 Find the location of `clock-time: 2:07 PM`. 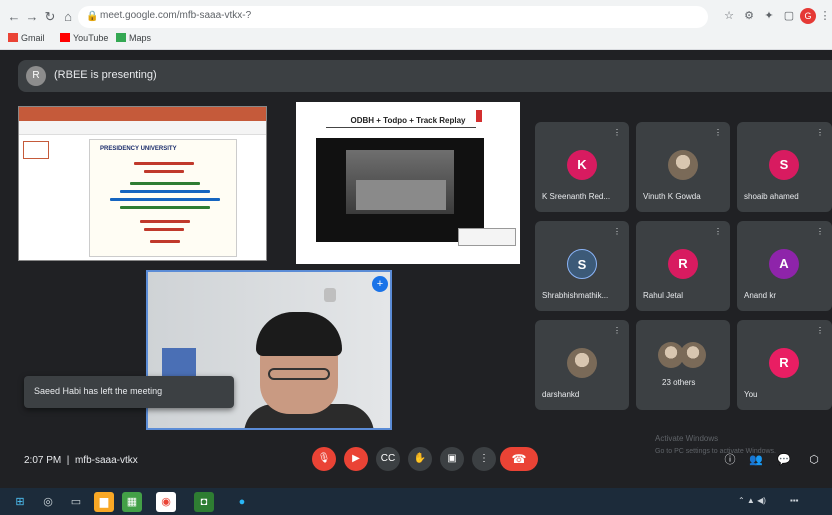

clock-time: 2:07 PM is located at coordinates (43, 460).